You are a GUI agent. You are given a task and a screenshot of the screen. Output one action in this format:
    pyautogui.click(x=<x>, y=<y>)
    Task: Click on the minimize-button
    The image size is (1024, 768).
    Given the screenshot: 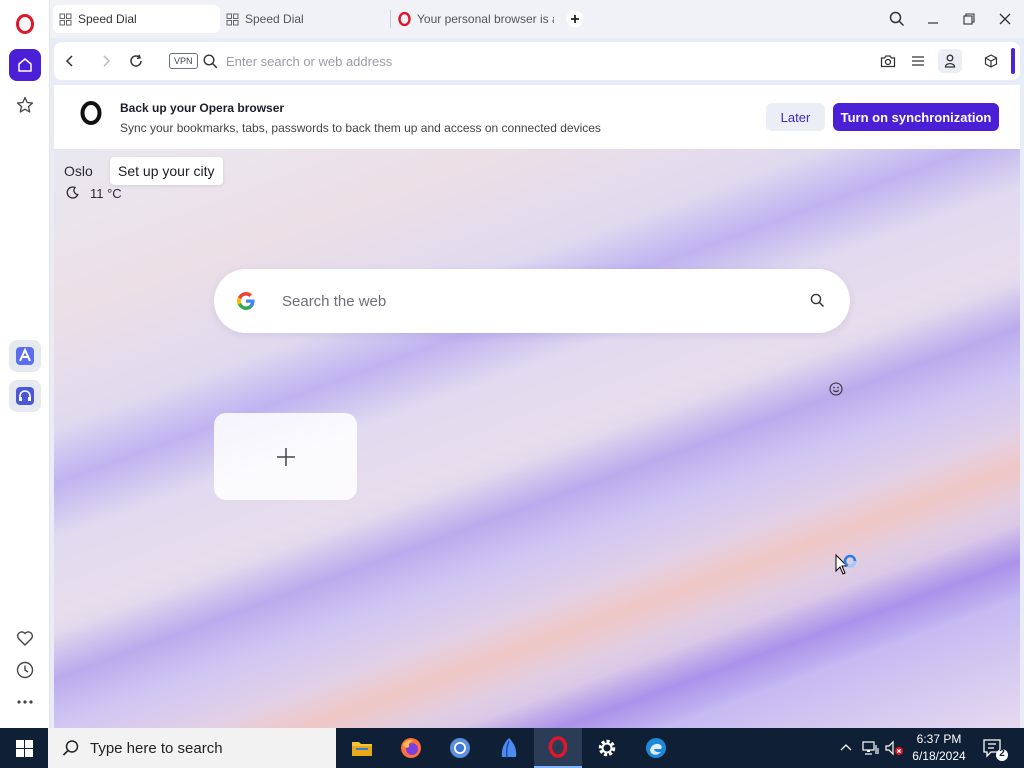 What is the action you would take?
    pyautogui.click(x=933, y=19)
    